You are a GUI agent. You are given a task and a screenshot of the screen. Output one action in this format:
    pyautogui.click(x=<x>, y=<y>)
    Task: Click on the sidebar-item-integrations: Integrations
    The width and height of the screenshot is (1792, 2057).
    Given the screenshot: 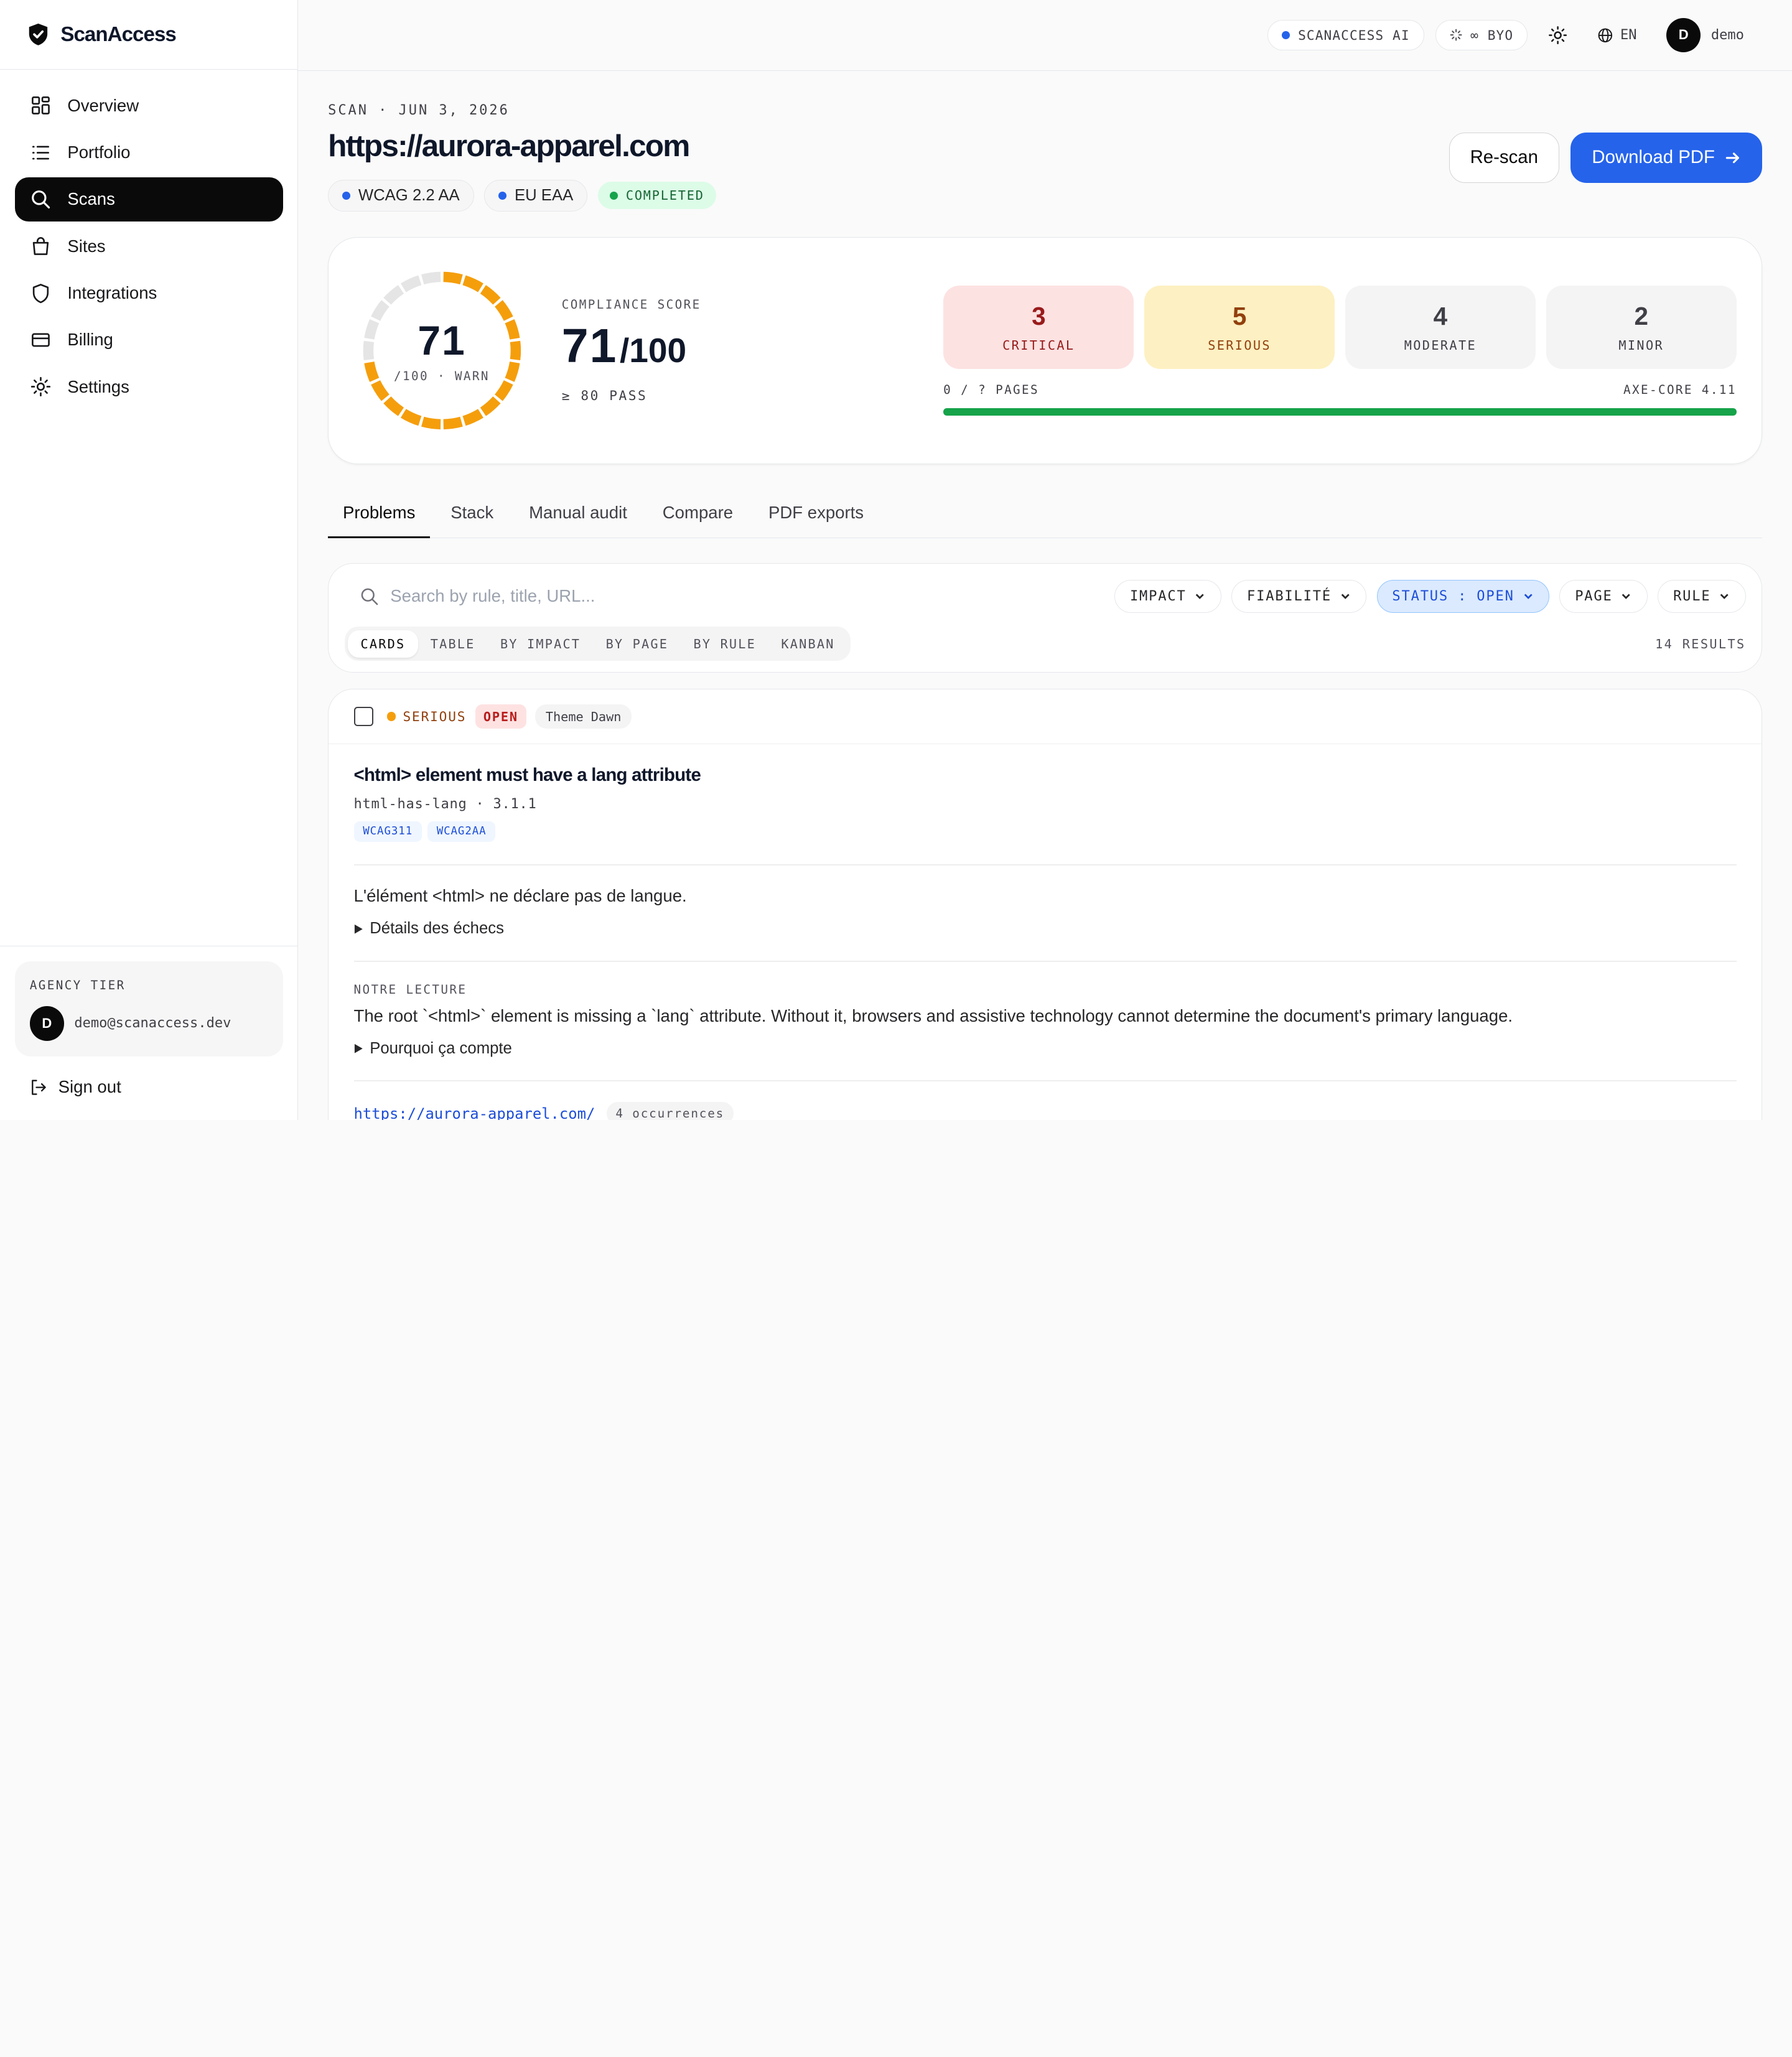 What is the action you would take?
    pyautogui.click(x=149, y=293)
    